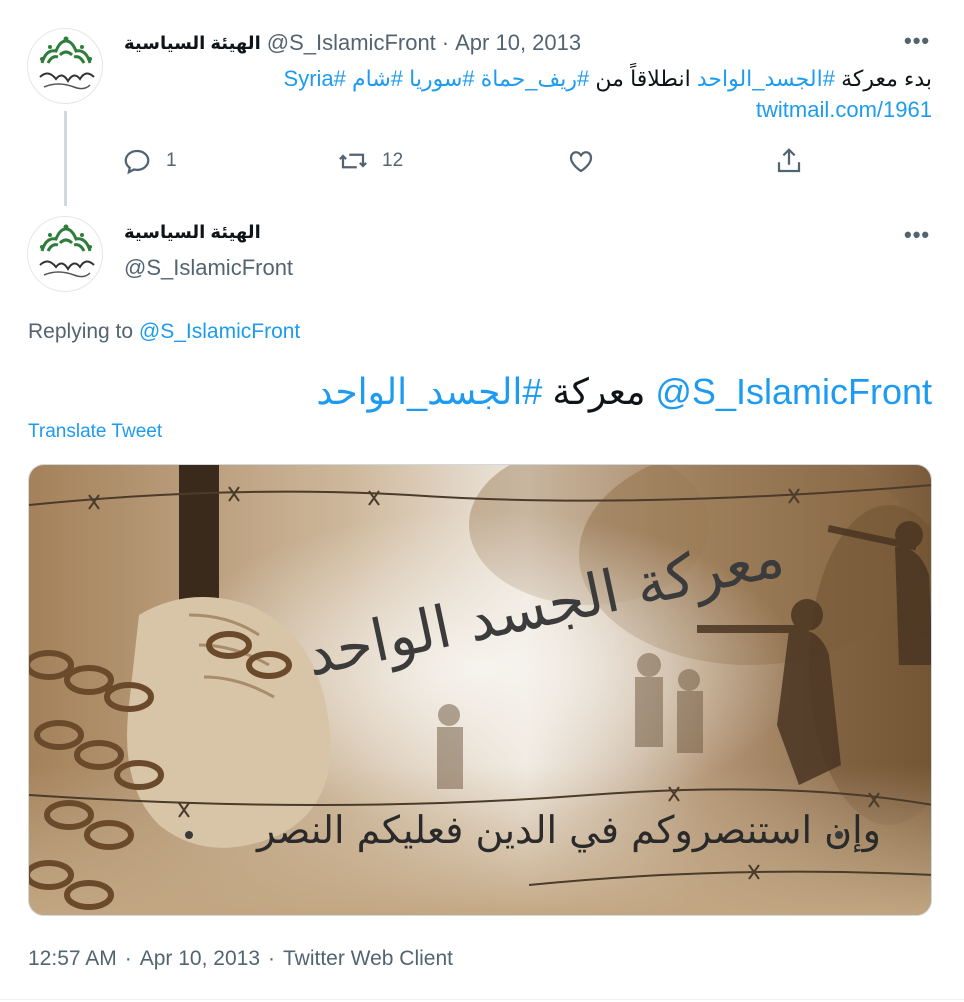 The image size is (964, 1002). I want to click on divider, so click(482, 999).